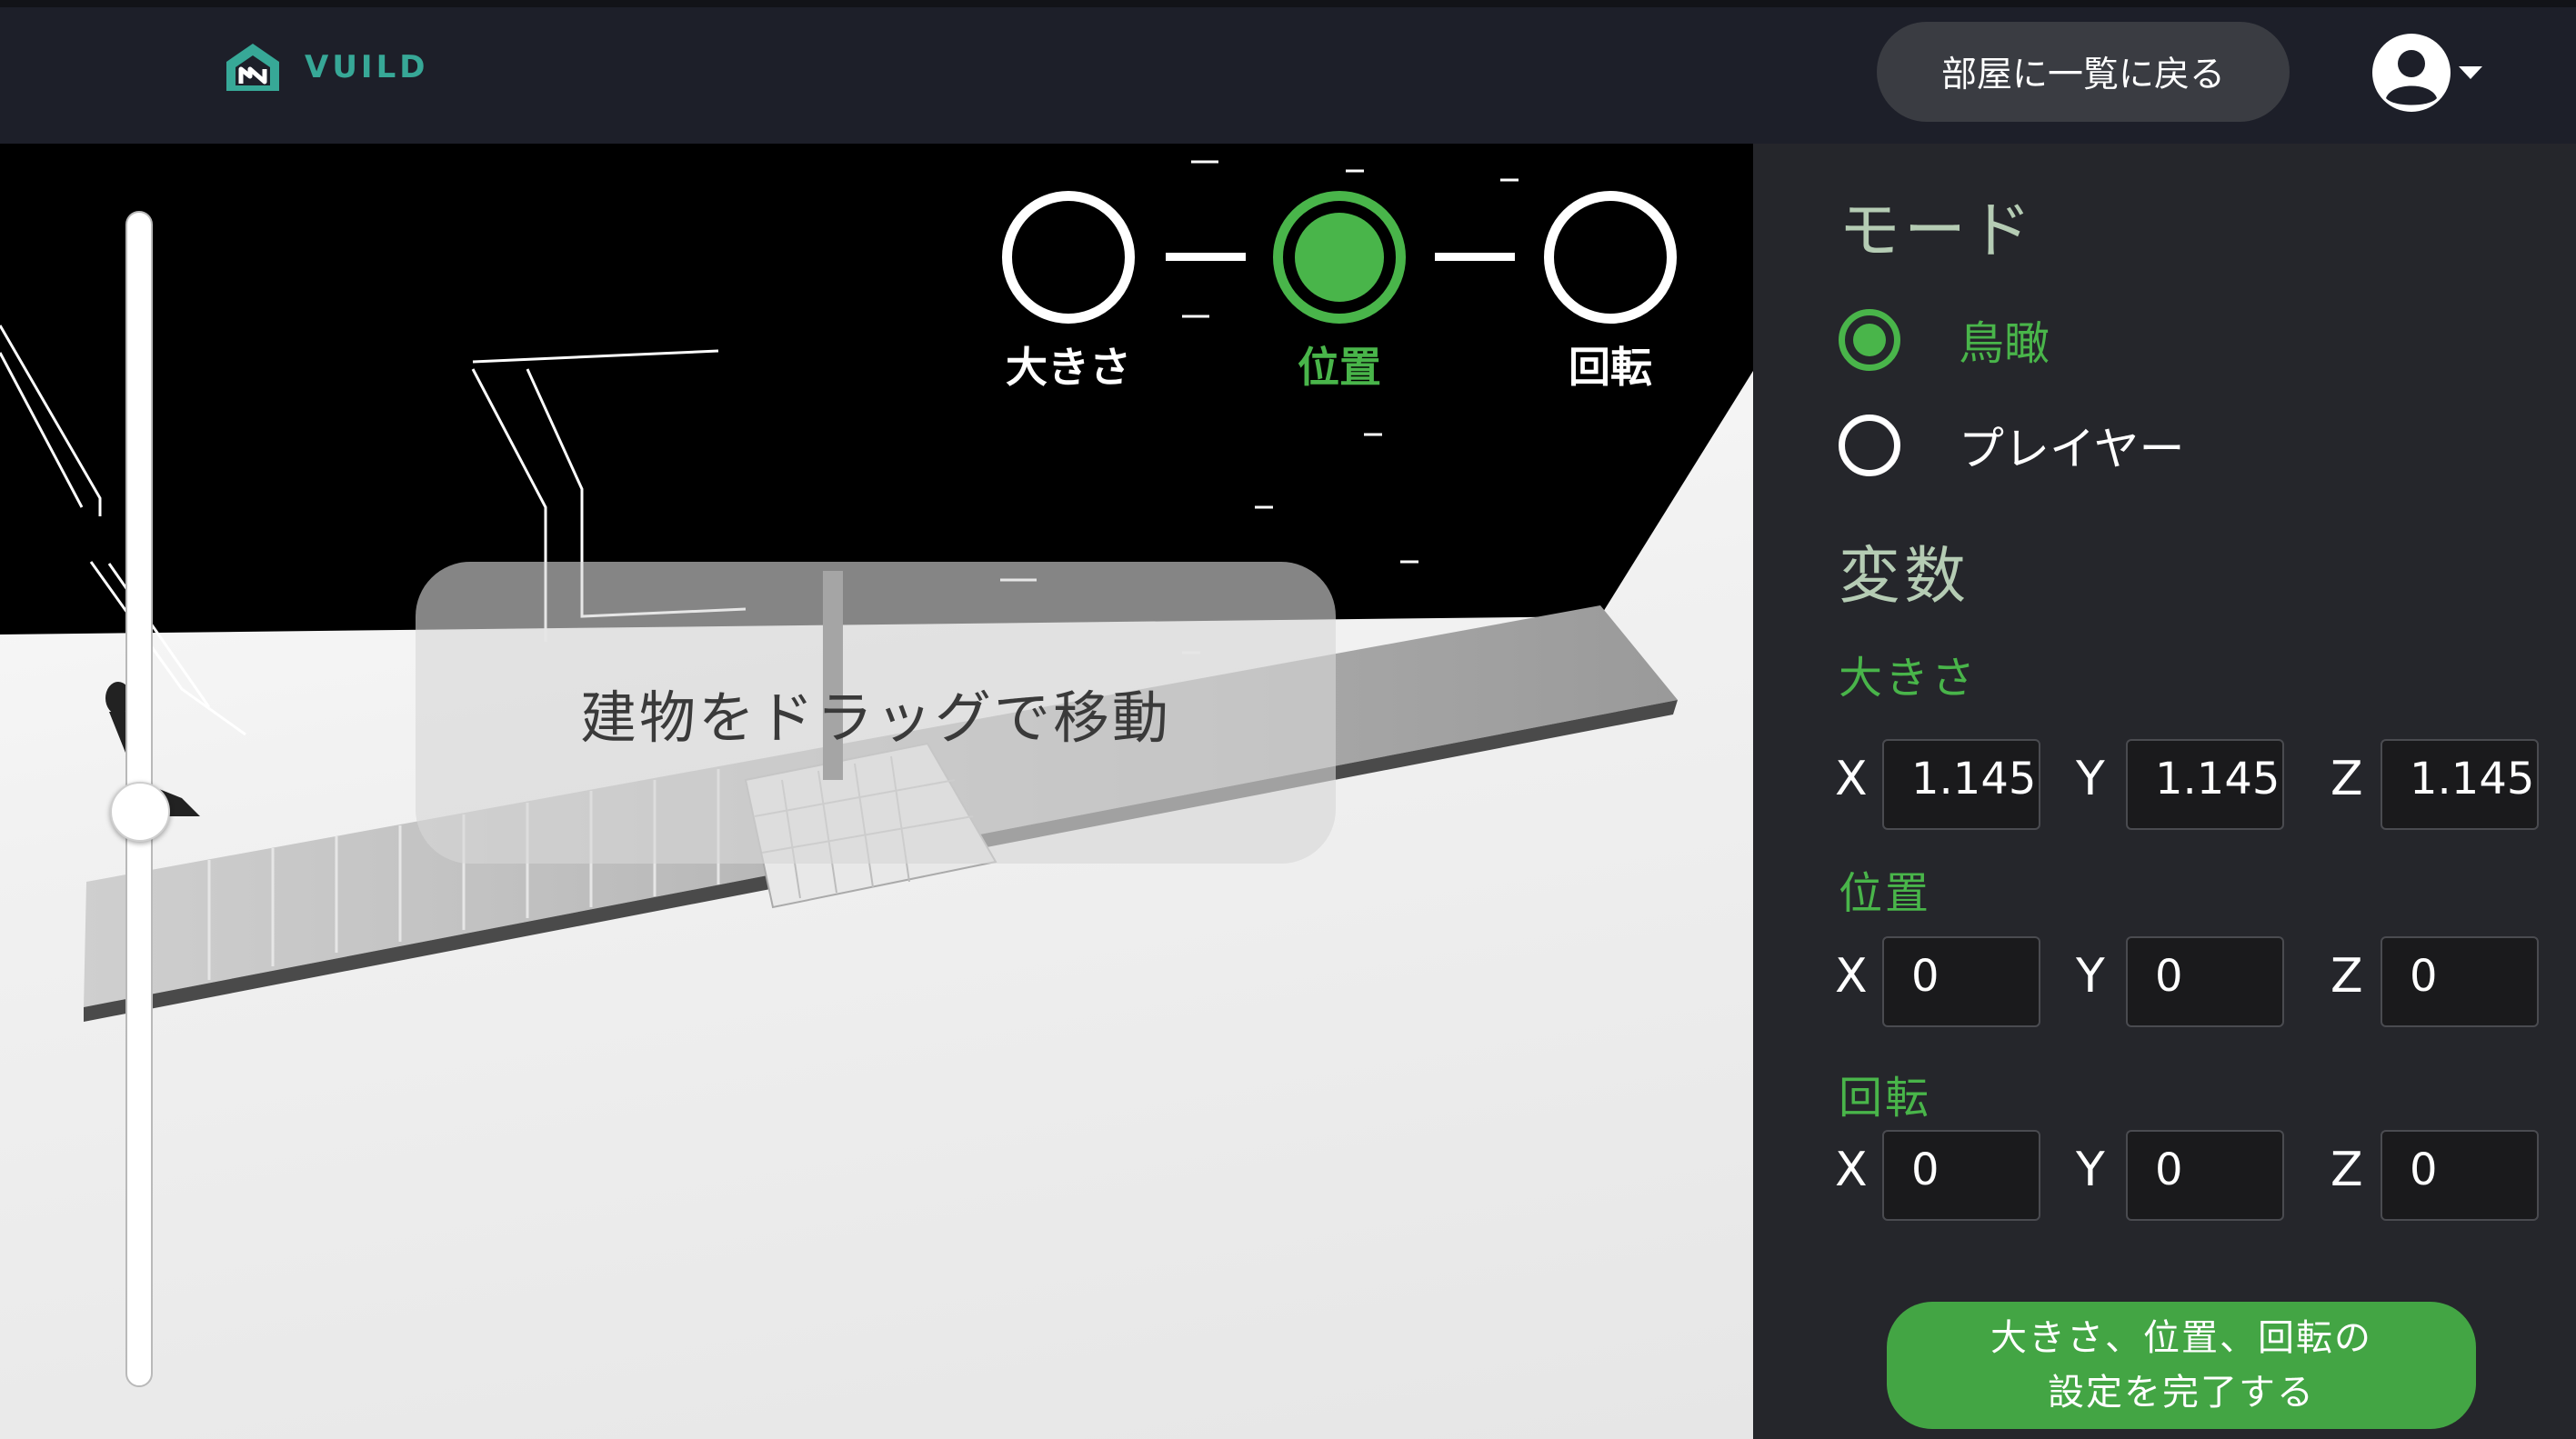  What do you see at coordinates (367, 67) in the screenshot?
I see `brand-name: VUILD` at bounding box center [367, 67].